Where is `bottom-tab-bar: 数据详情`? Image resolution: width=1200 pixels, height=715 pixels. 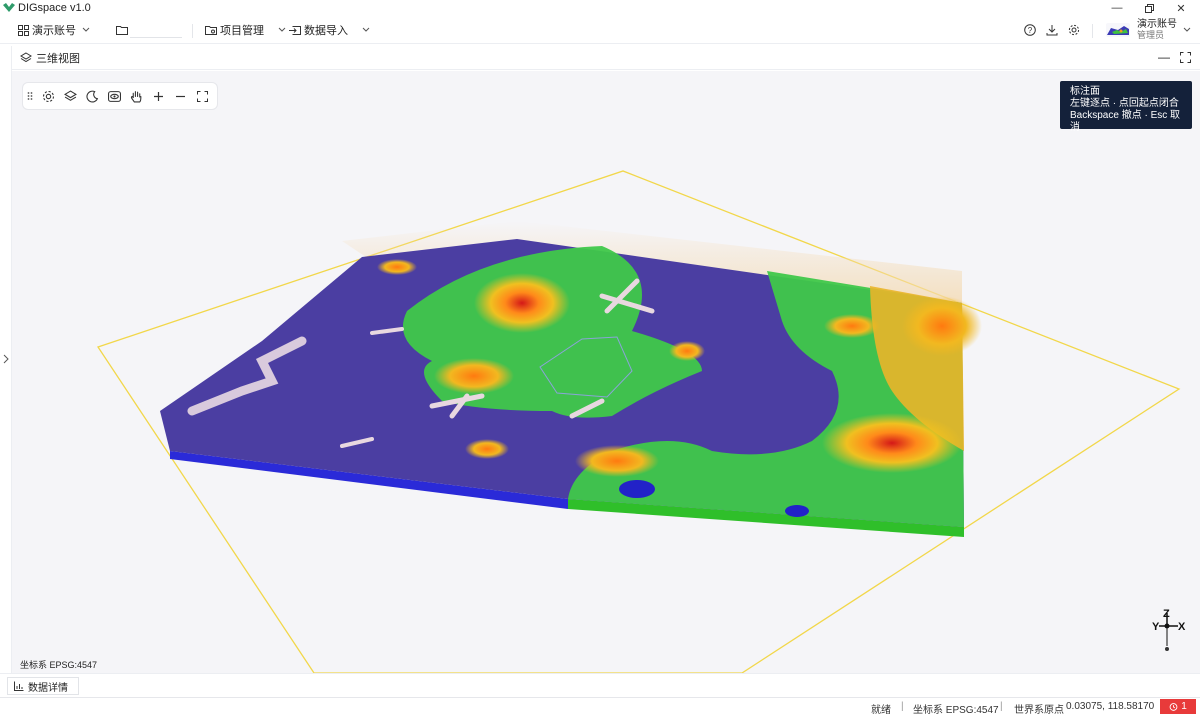 bottom-tab-bar: 数据详情 is located at coordinates (600, 685).